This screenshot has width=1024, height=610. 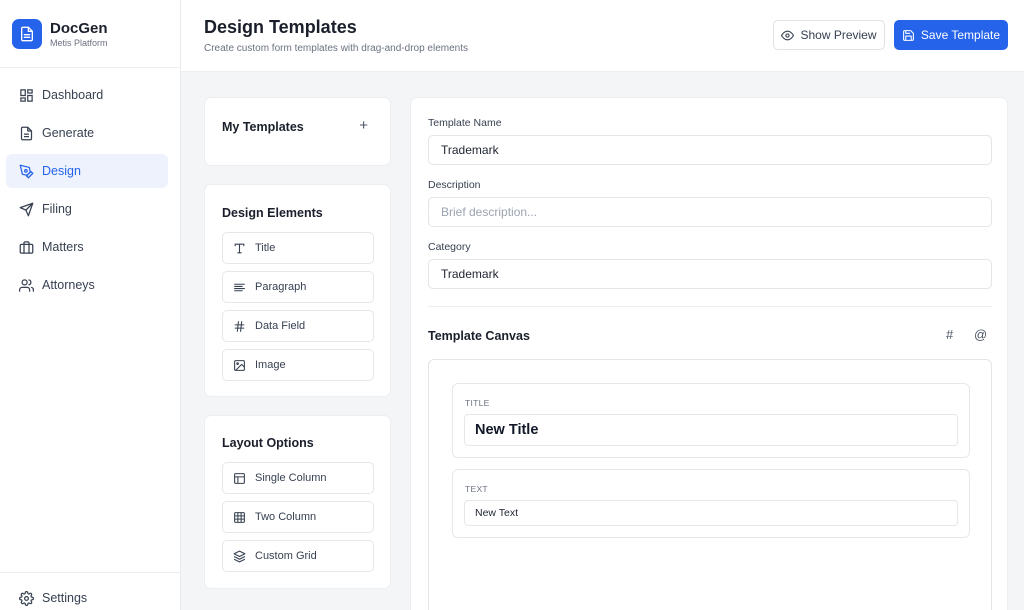 I want to click on brand-subtitle: Metis Platform, so click(x=79, y=42).